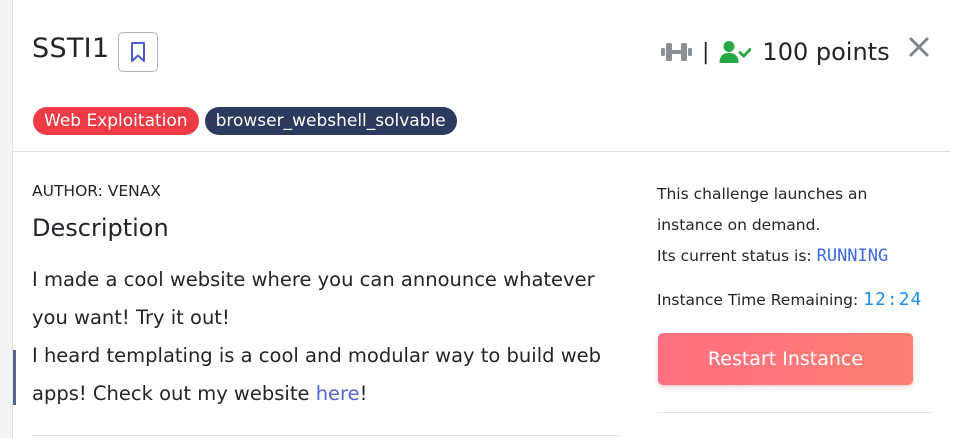  I want to click on tag-web-exploitation: Web Exploitation, so click(116, 121).